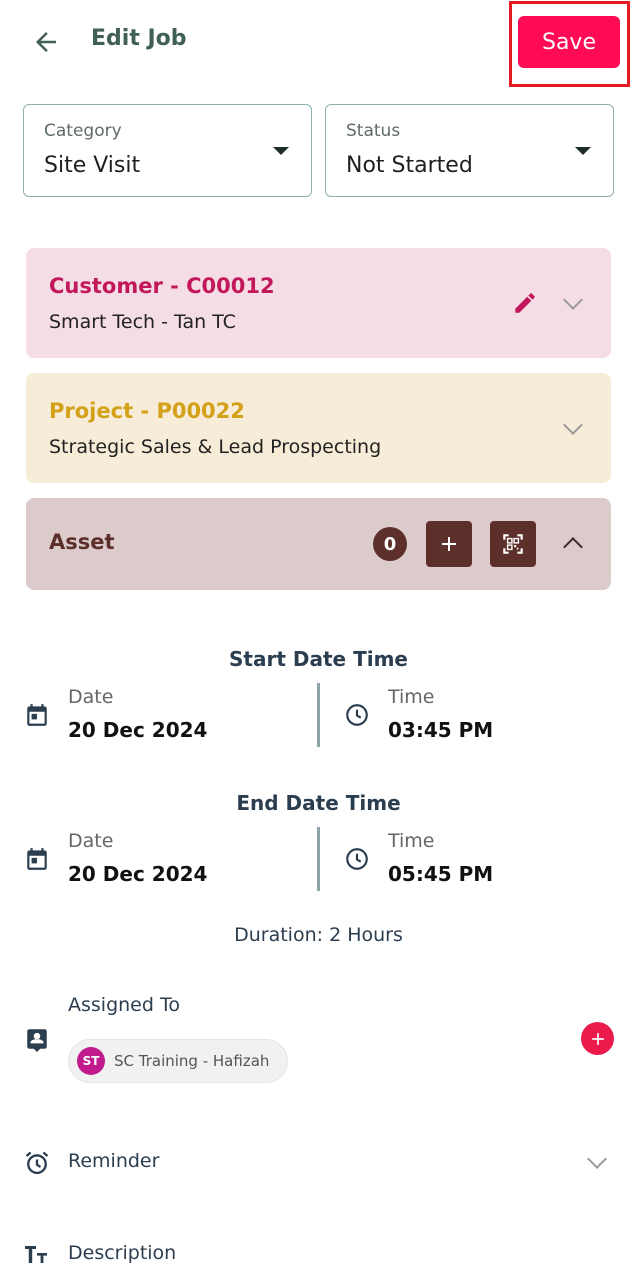  Describe the element at coordinates (573, 547) in the screenshot. I see `chevron-up-icon` at that location.